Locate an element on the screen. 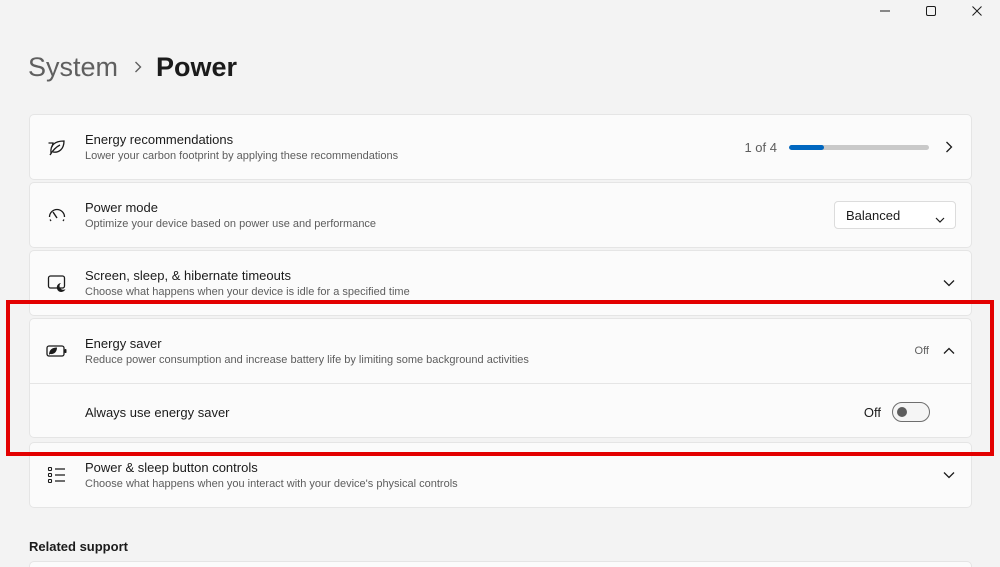 The width and height of the screenshot is (1000, 567). minimize-button is located at coordinates (885, 11).